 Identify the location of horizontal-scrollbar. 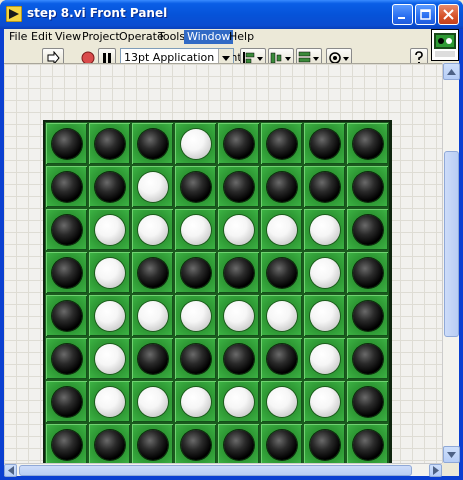
(223, 470).